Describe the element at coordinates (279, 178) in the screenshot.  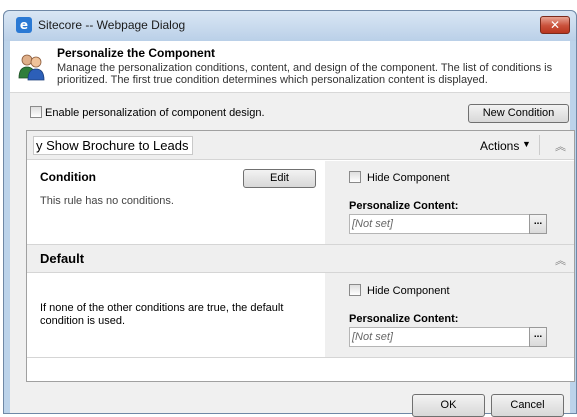
I see `edit-condition-button: Edit` at that location.